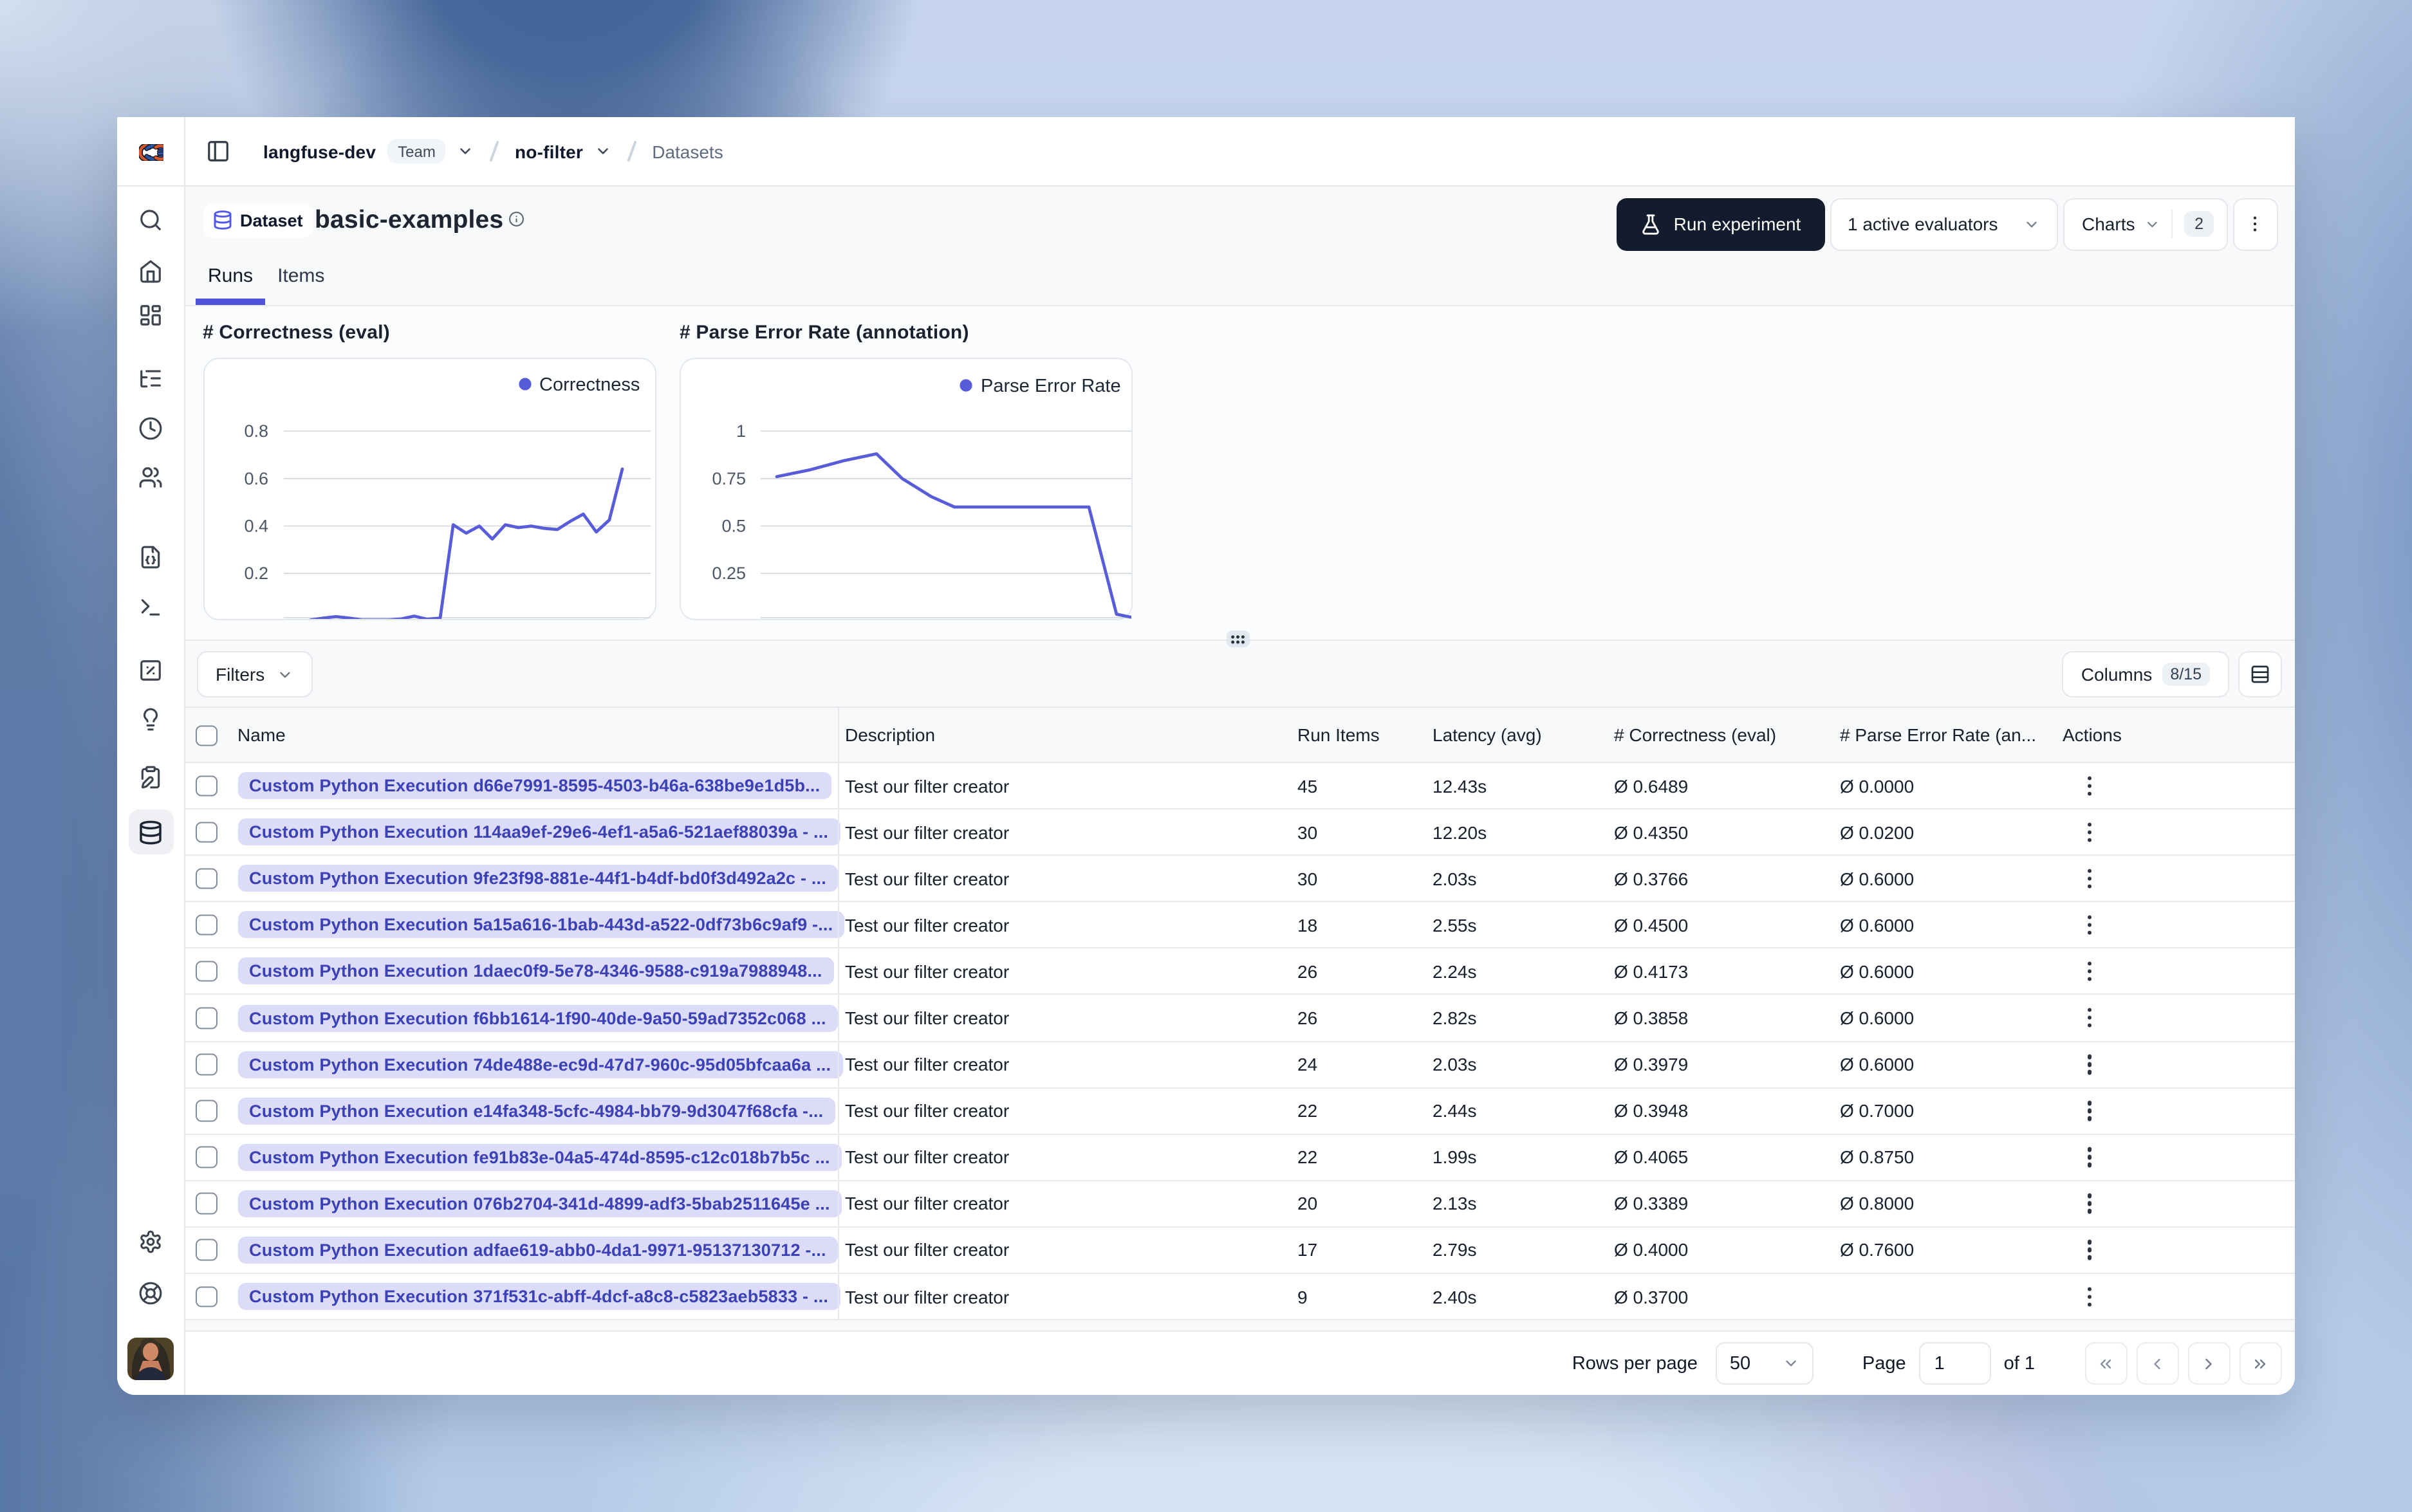 The image size is (2412, 1512). Describe the element at coordinates (729, 573) in the screenshot. I see `svg-text: 0.25` at that location.